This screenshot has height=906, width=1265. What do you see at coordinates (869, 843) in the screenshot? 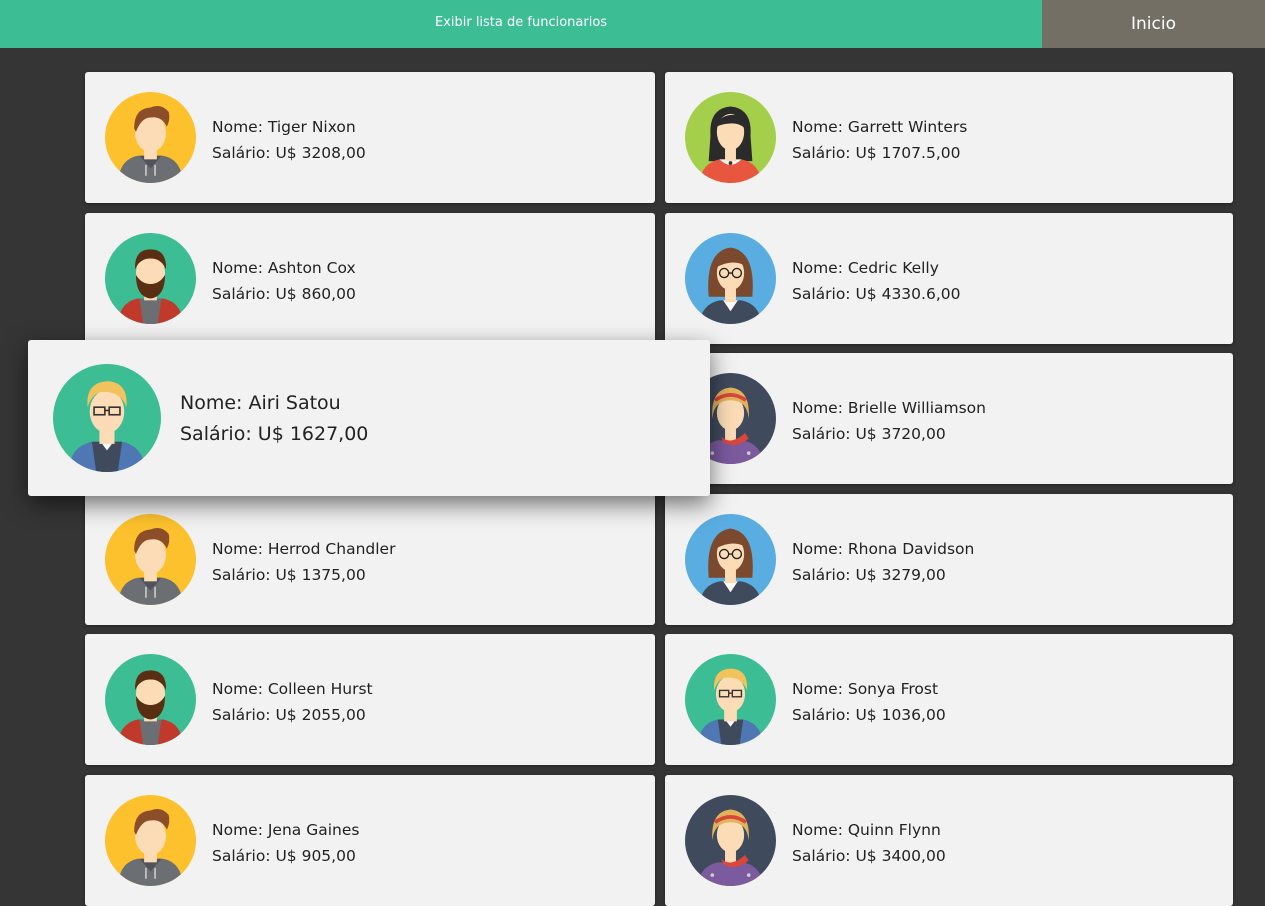
I see `employee-info: Nome: Quinn Flynn Salário: U$ 3400,00` at bounding box center [869, 843].